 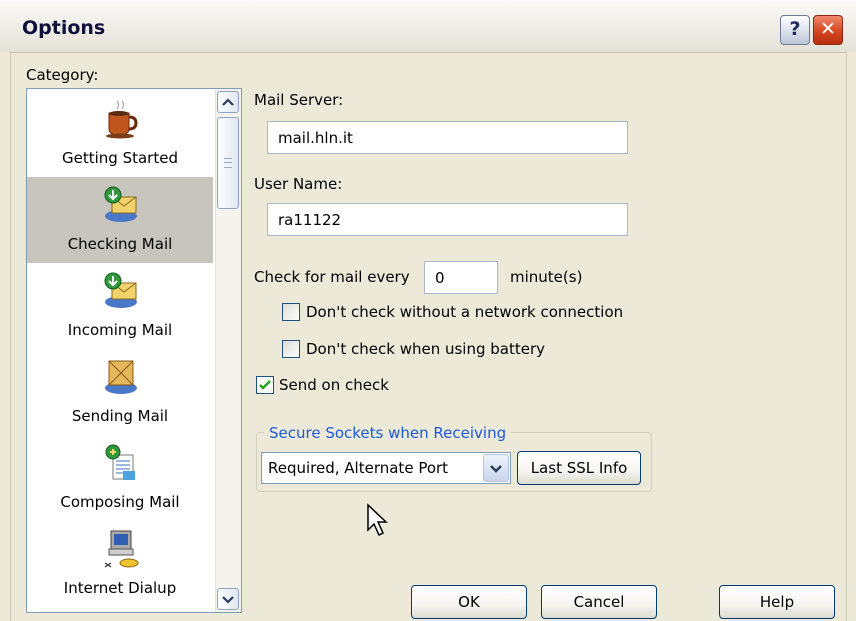 I want to click on ok-button: OK, so click(x=469, y=602).